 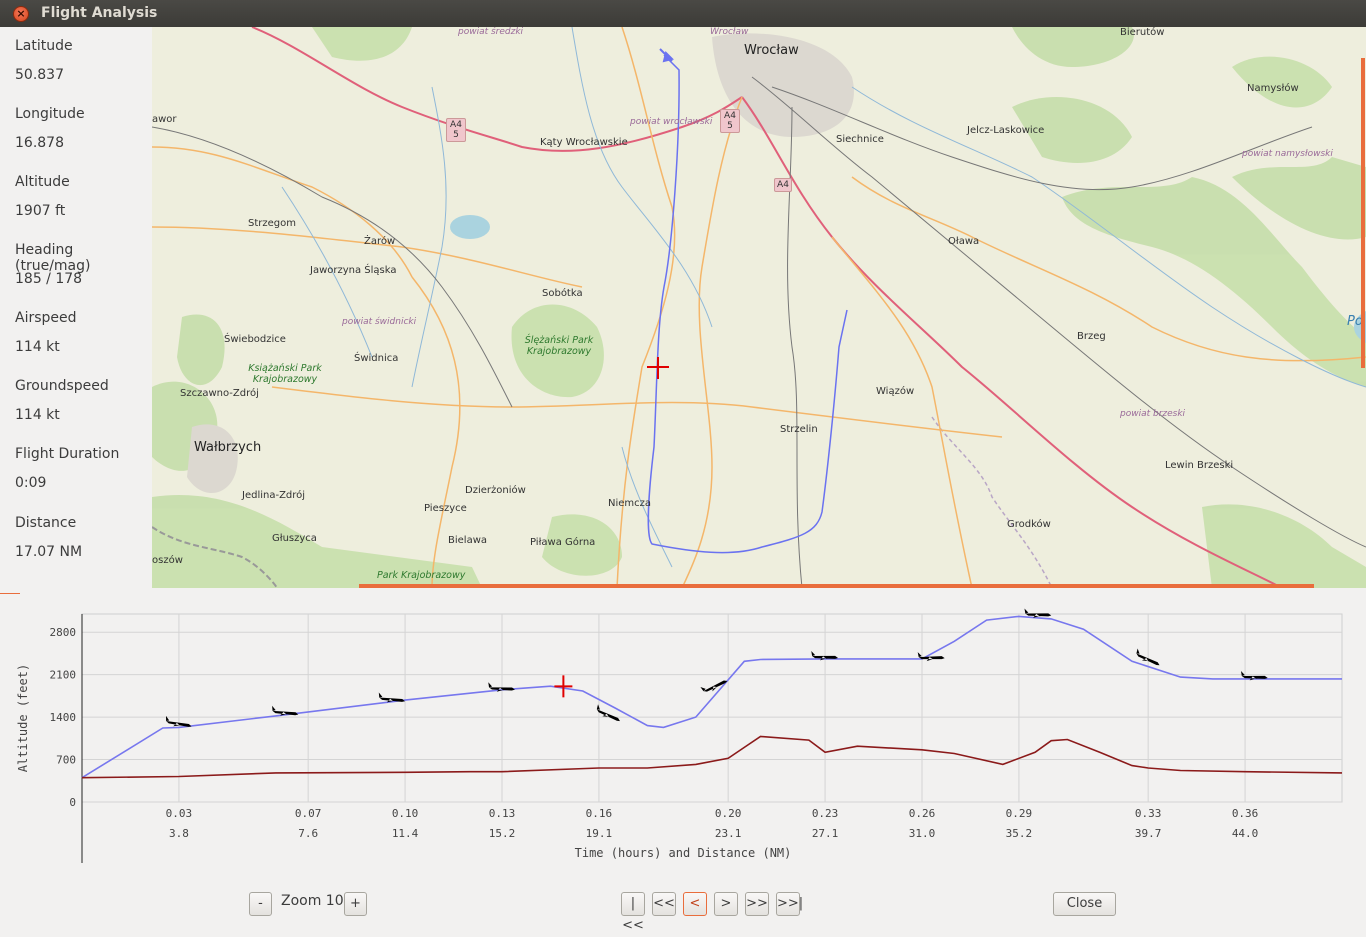 What do you see at coordinates (37, 415) in the screenshot?
I see `groundspeed-value: 114 kt` at bounding box center [37, 415].